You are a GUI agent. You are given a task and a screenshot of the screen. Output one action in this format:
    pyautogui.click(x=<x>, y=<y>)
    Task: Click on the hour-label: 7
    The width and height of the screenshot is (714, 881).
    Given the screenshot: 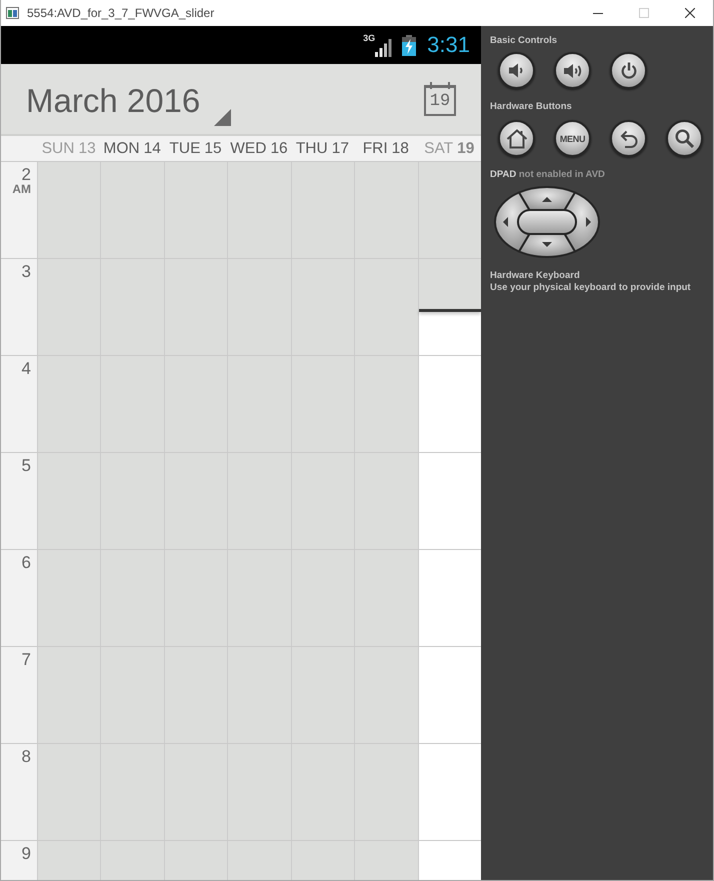 What is the action you would take?
    pyautogui.click(x=26, y=660)
    